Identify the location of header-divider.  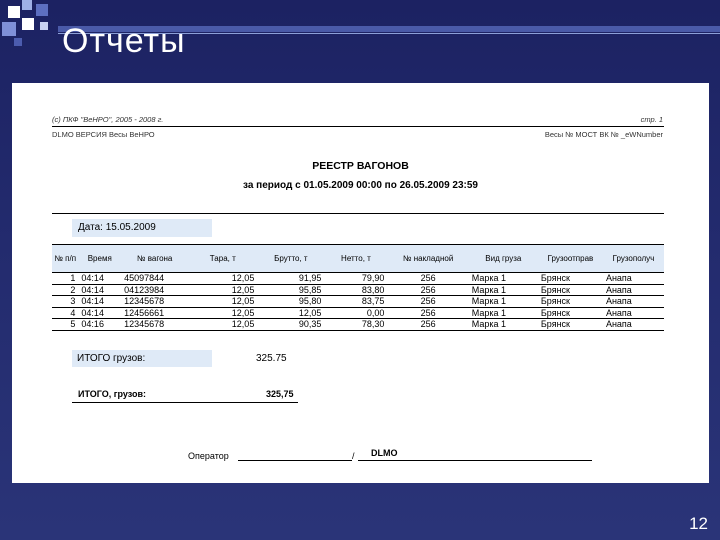
(358, 126).